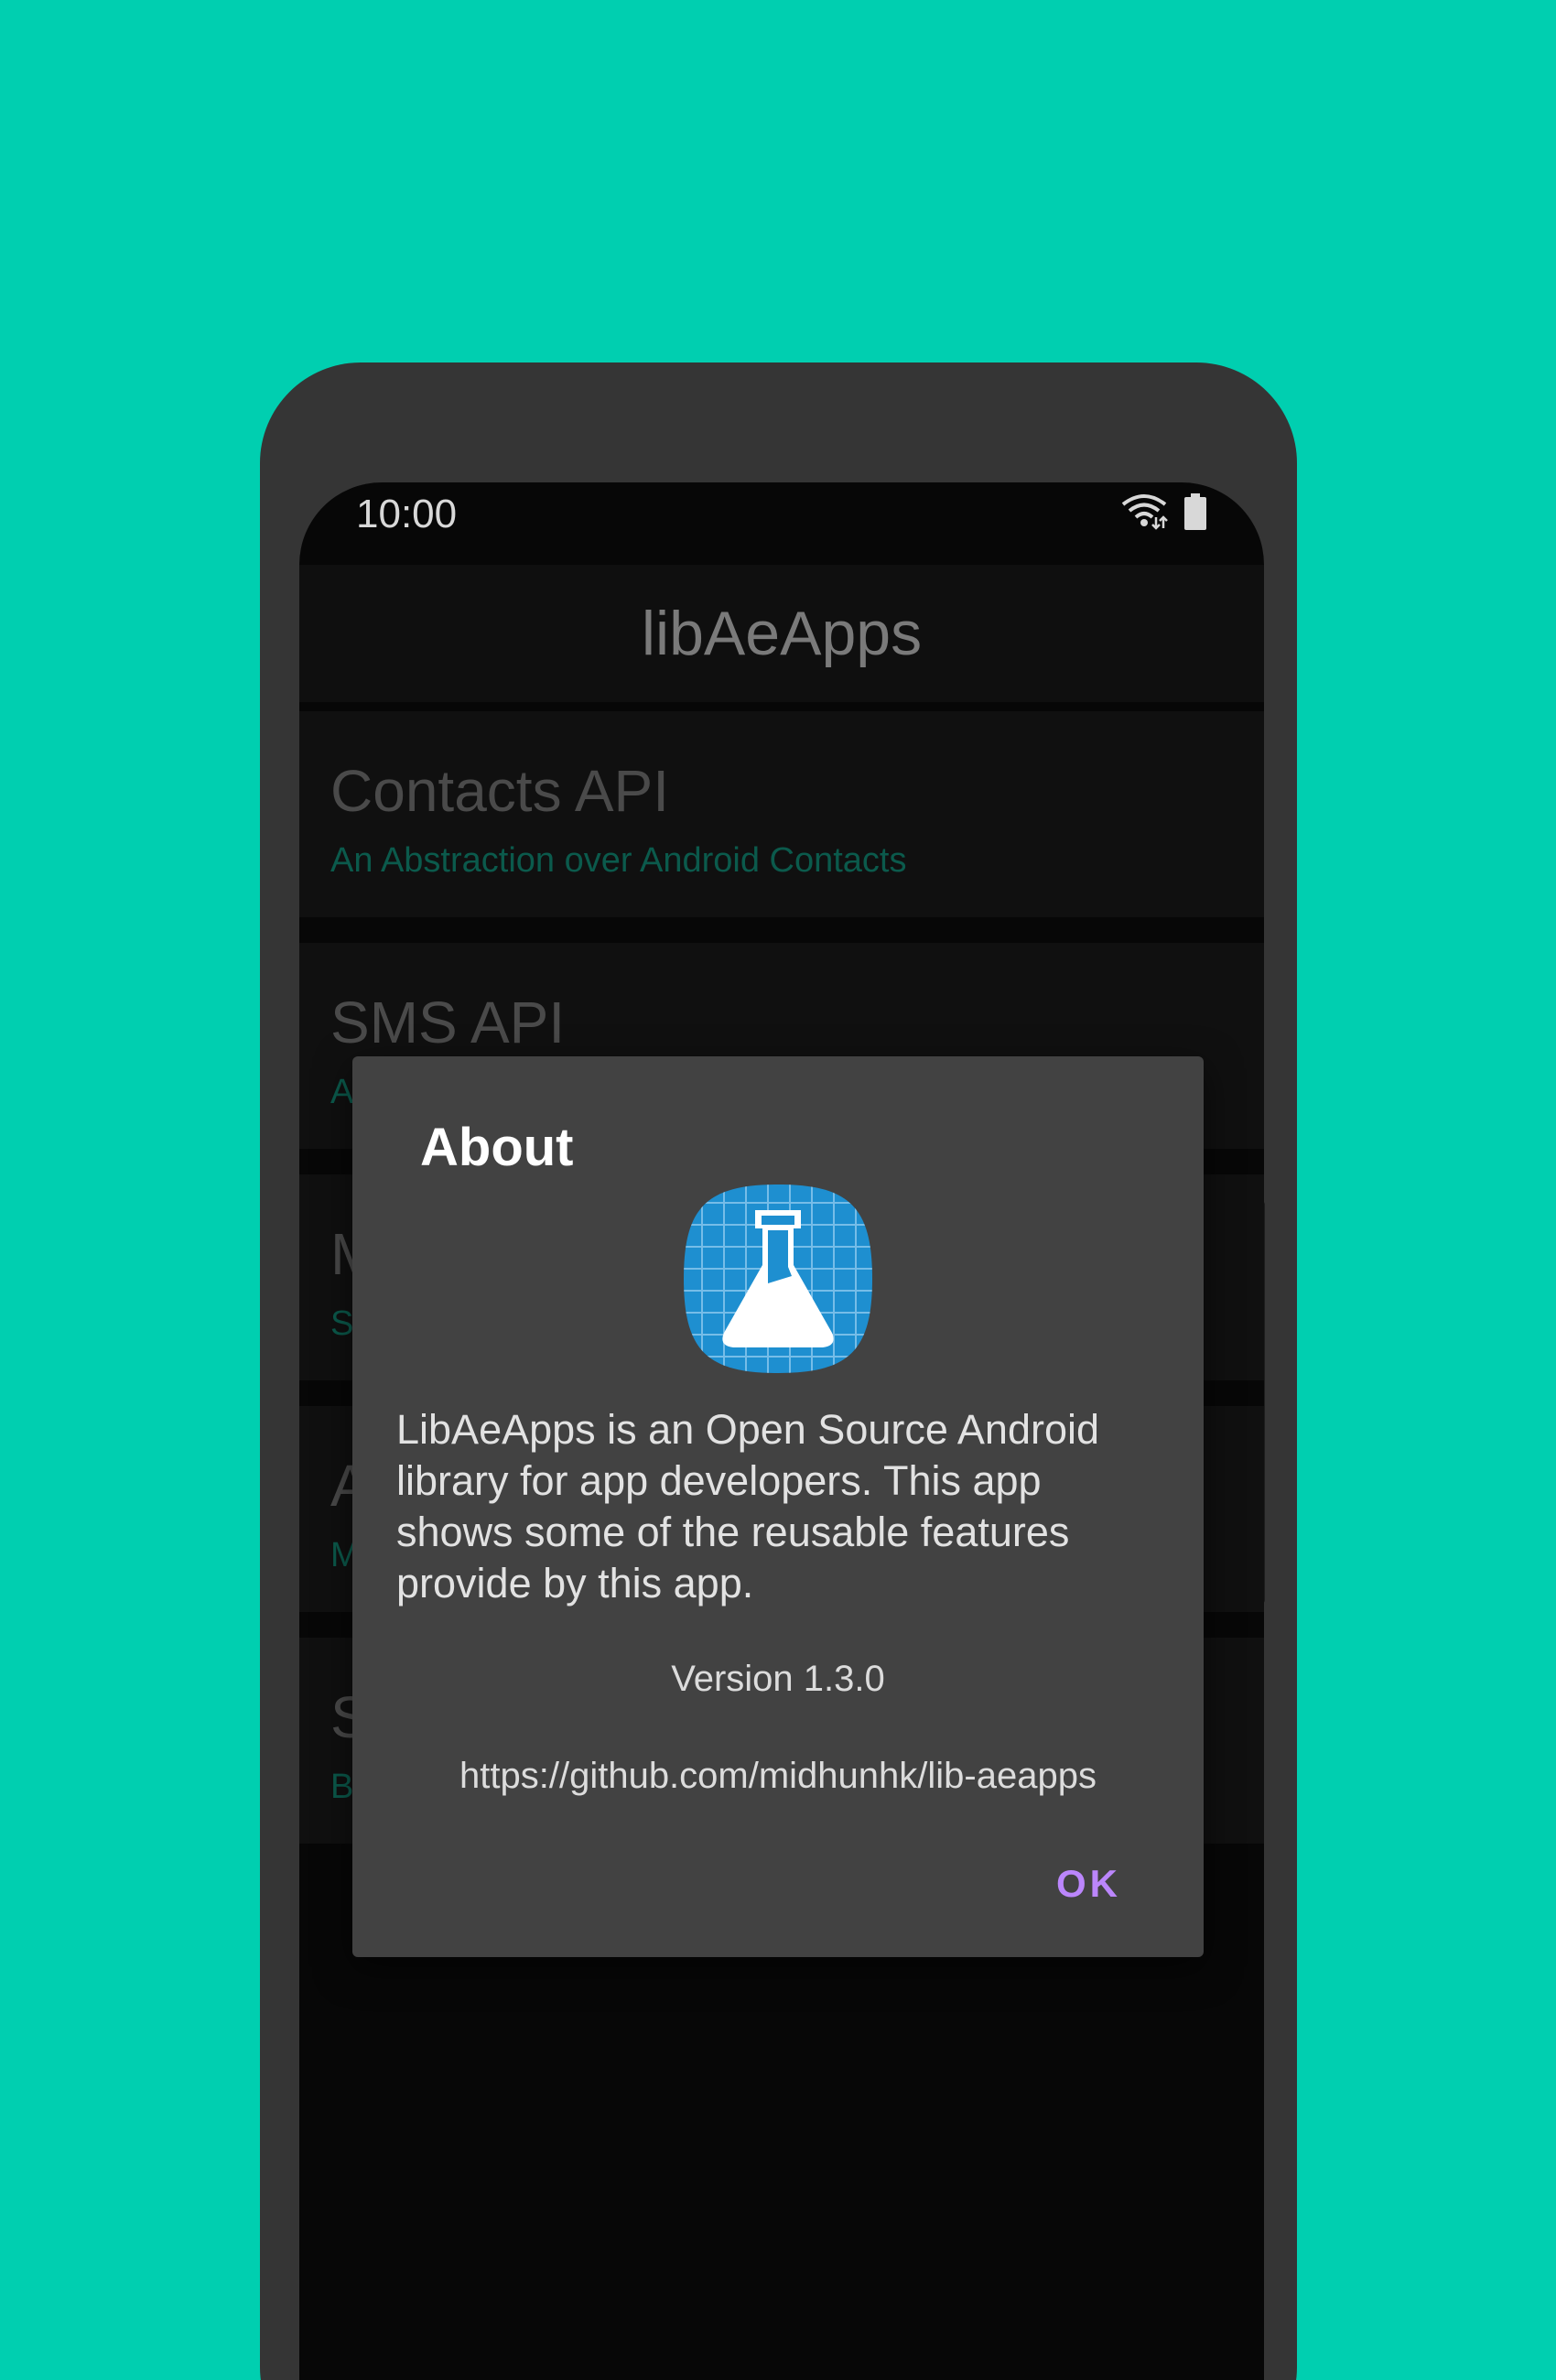  Describe the element at coordinates (342, 1787) in the screenshot. I see `list-item-subtitle: B` at that location.